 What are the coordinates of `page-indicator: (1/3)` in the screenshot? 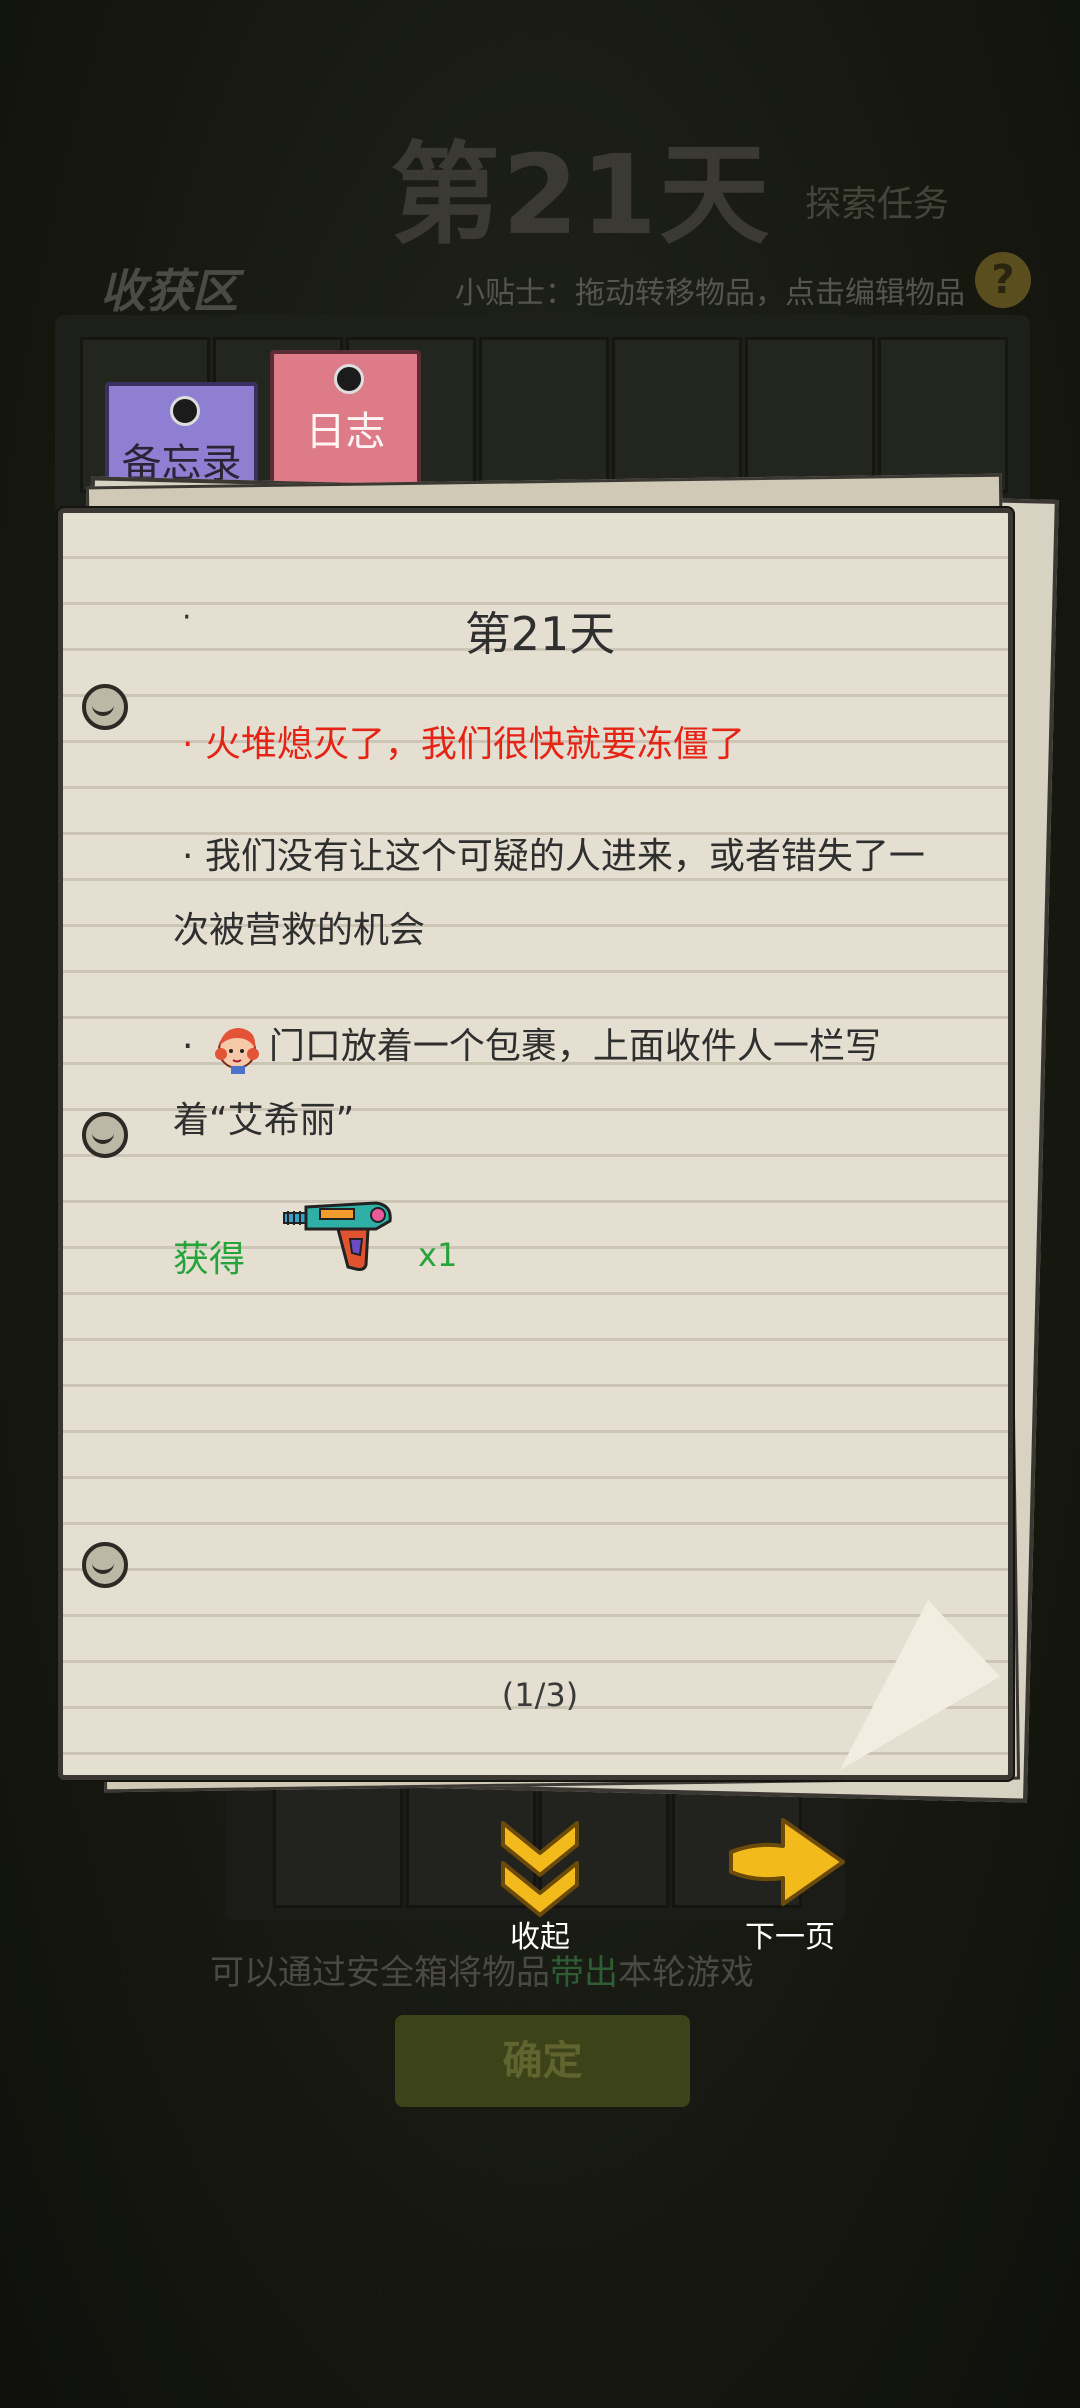 It's located at (540, 1695).